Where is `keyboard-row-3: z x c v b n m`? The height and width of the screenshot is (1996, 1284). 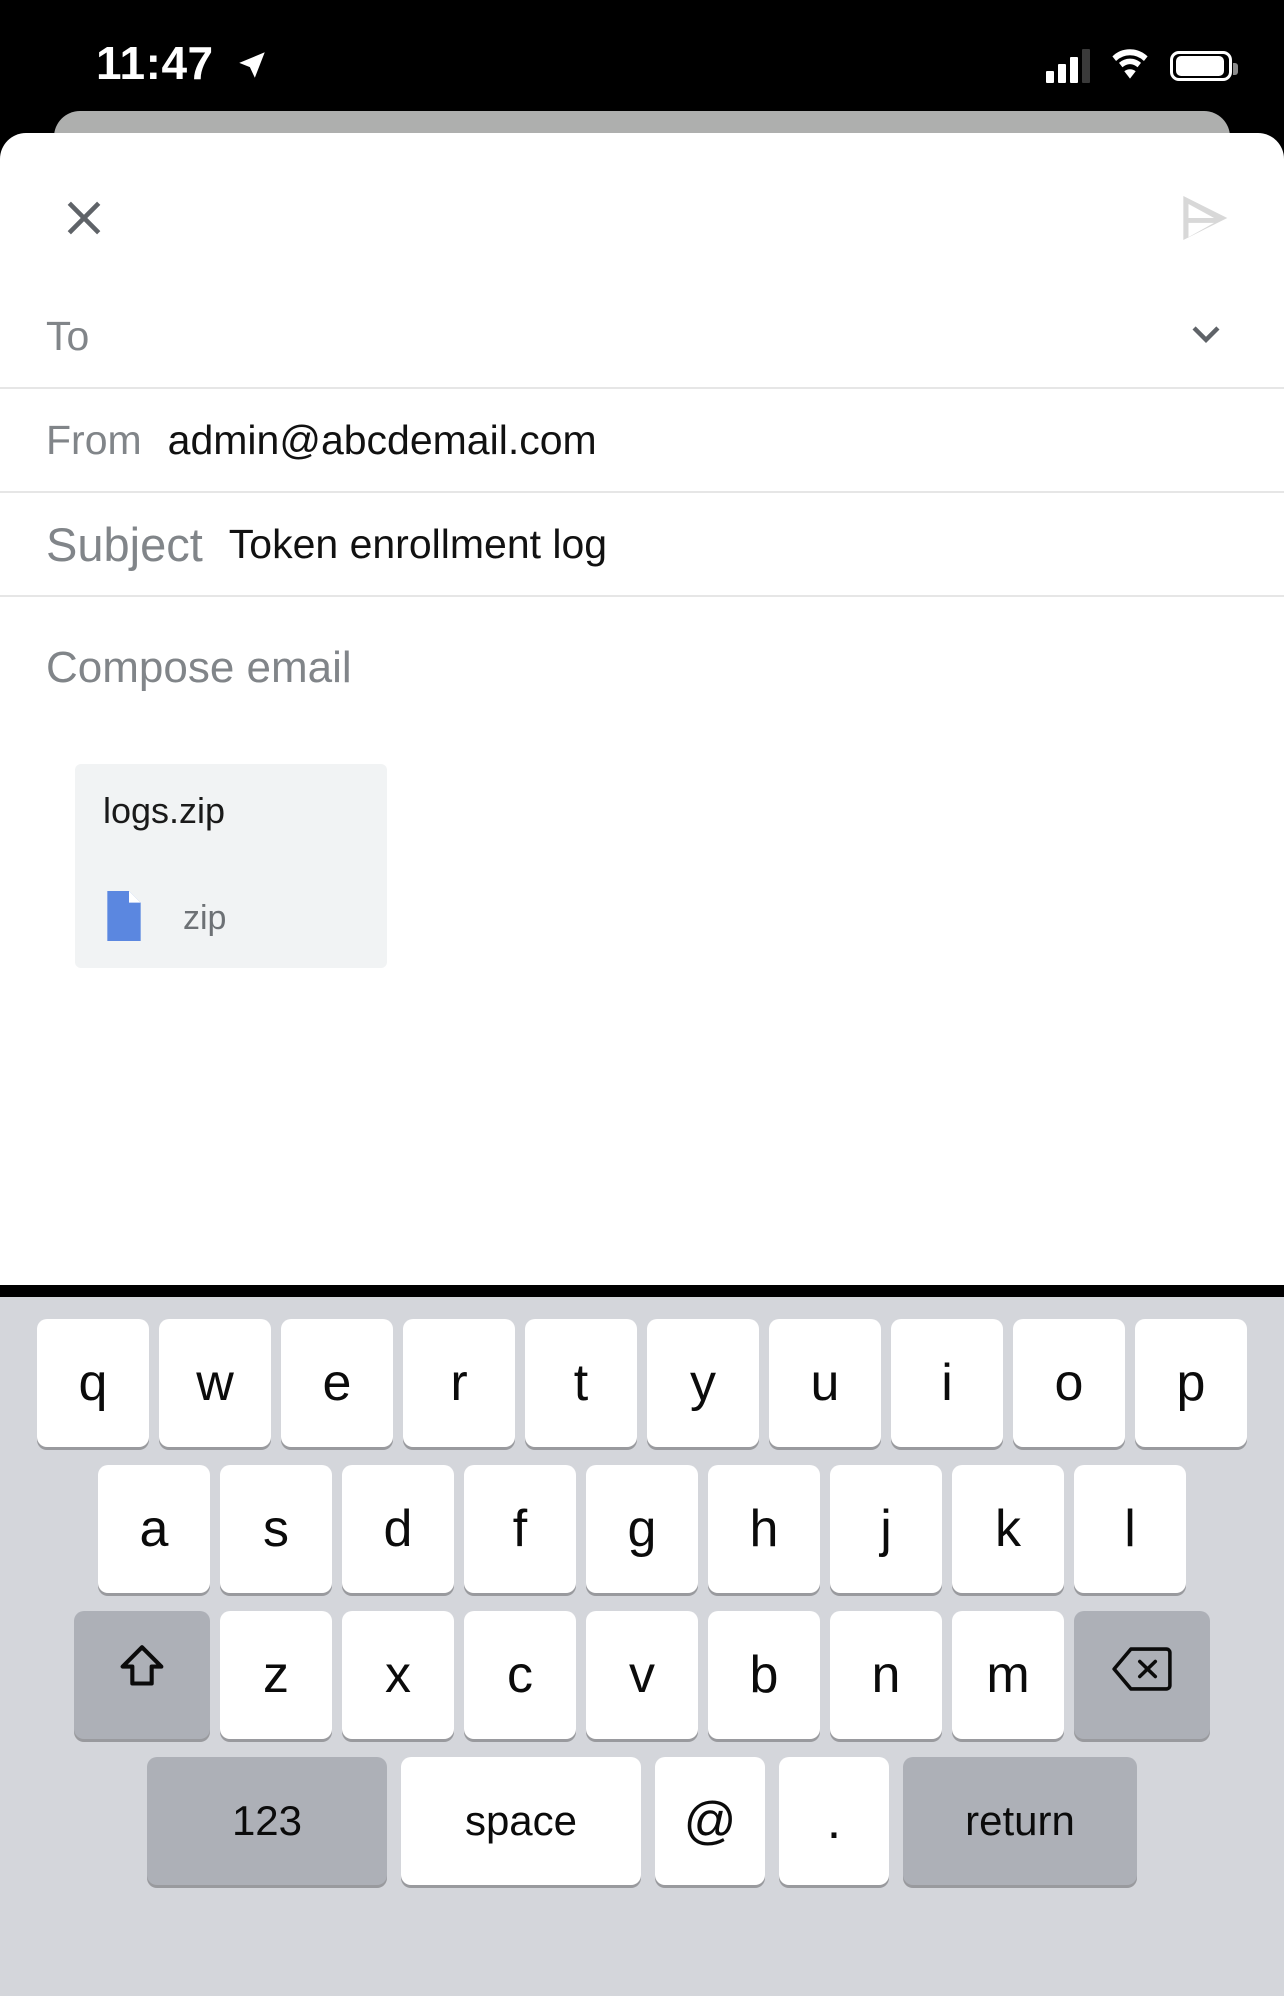
keyboard-row-3: z x c v b n m is located at coordinates (642, 1675).